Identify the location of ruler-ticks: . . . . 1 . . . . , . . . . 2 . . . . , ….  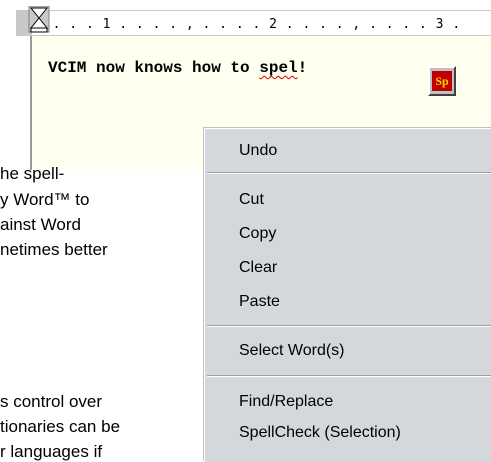
(248, 24).